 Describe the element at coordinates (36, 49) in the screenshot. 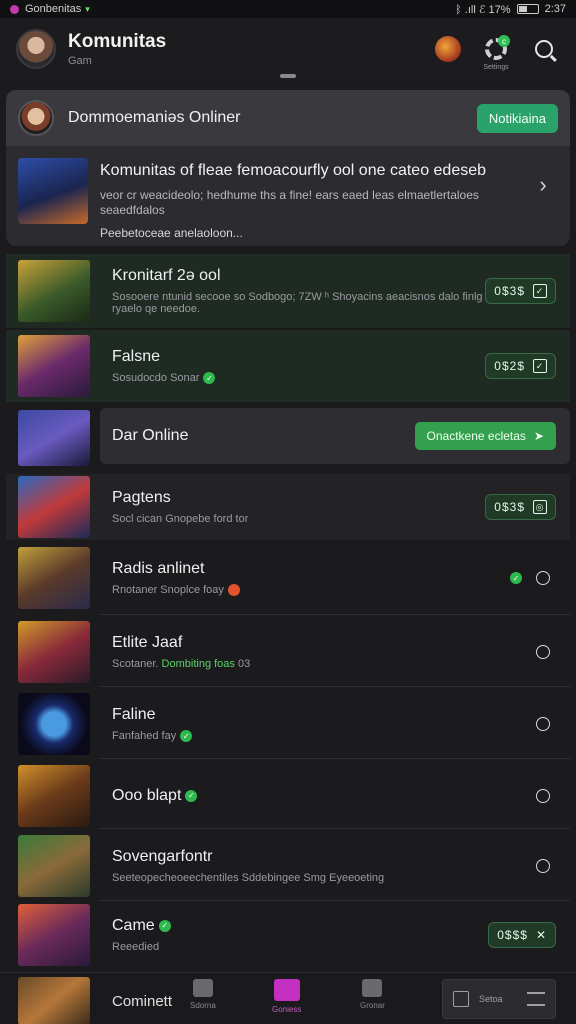

I see `avatar` at that location.